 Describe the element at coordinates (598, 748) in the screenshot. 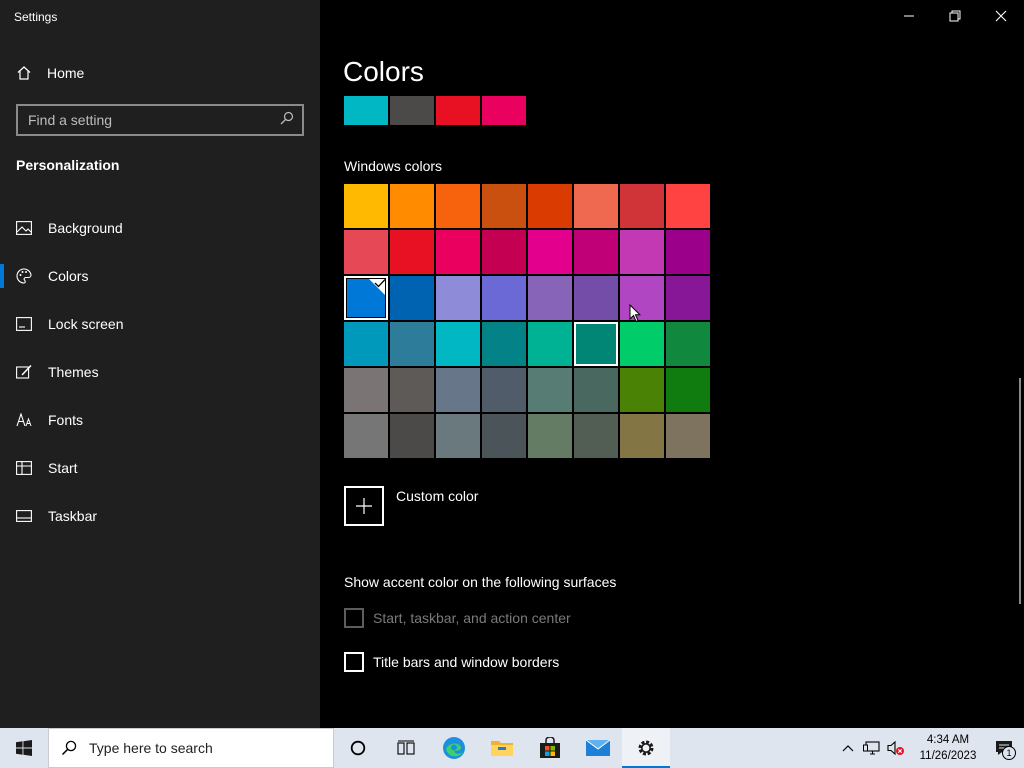

I see `mail-button` at that location.